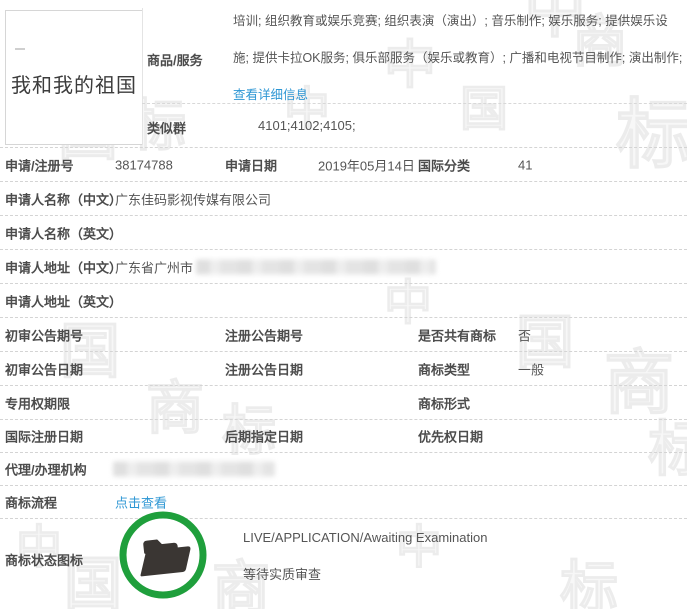 This screenshot has width=687, height=609. What do you see at coordinates (167, 128) in the screenshot?
I see `similar-group-label: 类似群` at bounding box center [167, 128].